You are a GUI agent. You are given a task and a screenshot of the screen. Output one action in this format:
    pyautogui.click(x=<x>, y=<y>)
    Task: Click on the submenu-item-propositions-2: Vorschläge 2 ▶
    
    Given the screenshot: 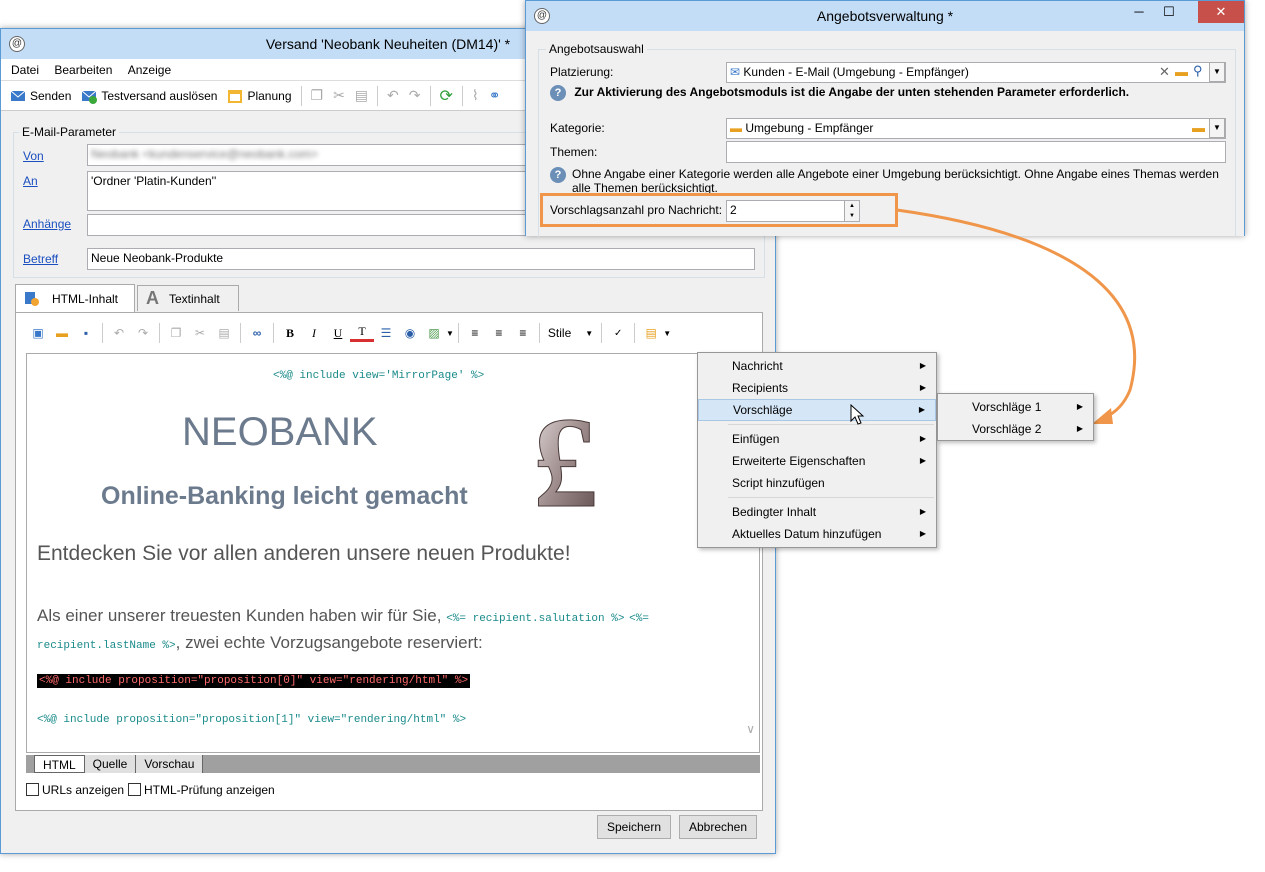 What is the action you would take?
    pyautogui.click(x=1015, y=429)
    